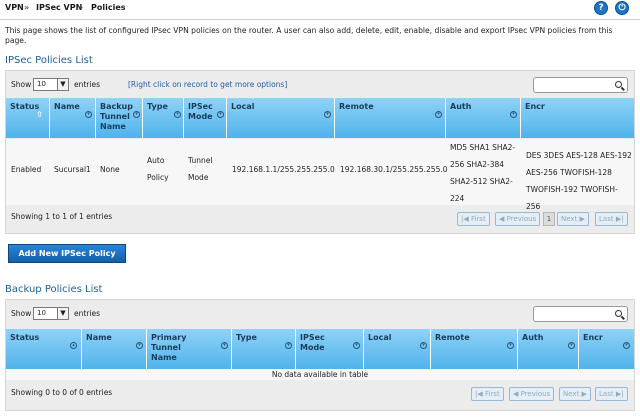 The width and height of the screenshot is (640, 417). I want to click on cell-remote: 192.168.30.1/255.255.255.0, so click(394, 169).